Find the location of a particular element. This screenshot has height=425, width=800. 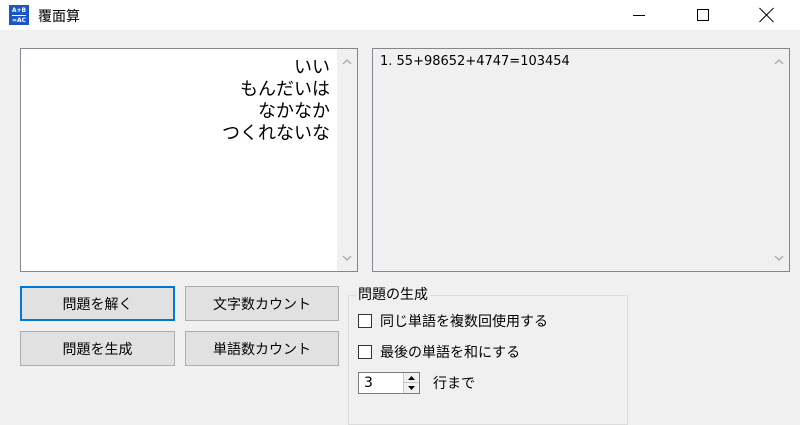

line-count-value: 3 is located at coordinates (368, 383).